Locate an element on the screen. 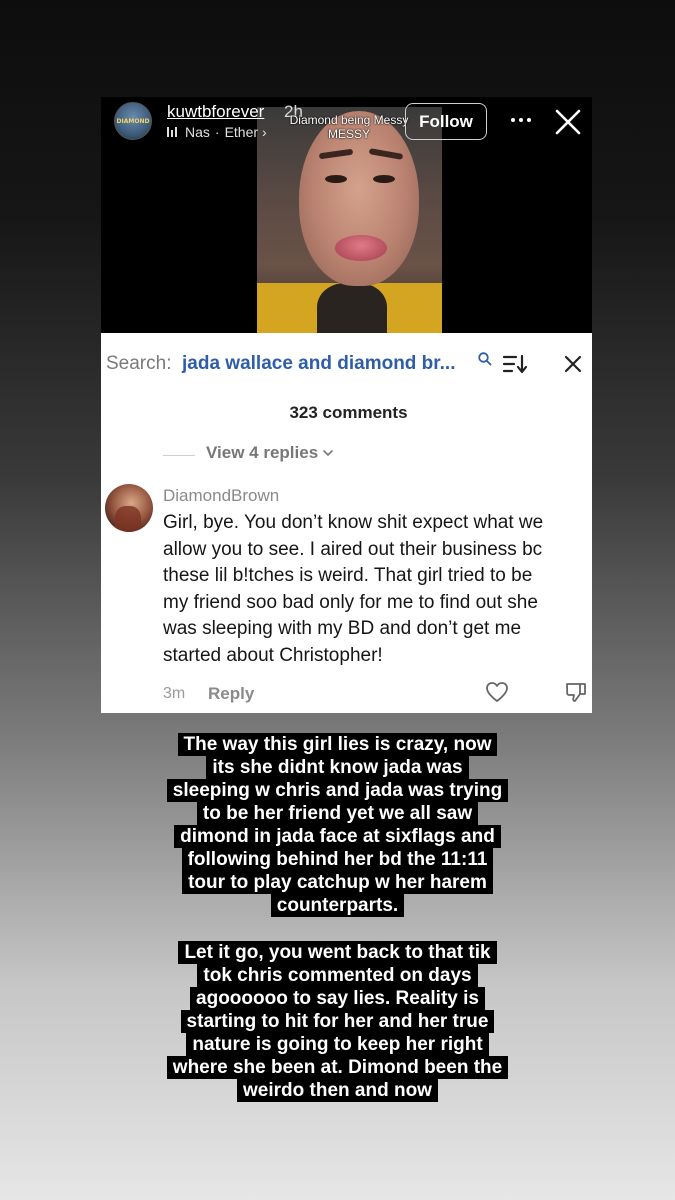 This screenshot has height=1200, width=675. caption-line: weirdo then and now is located at coordinates (337, 1090).